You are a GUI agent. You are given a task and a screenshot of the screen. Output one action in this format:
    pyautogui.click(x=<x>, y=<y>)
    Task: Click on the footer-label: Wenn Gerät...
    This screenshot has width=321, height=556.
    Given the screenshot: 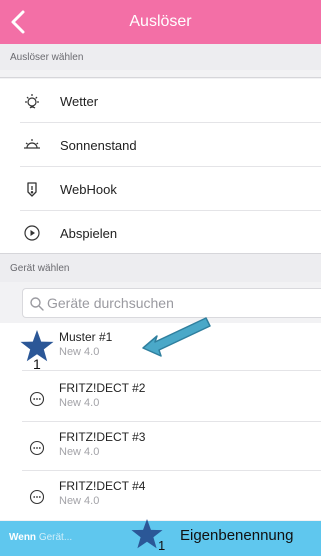 What is the action you would take?
    pyautogui.click(x=41, y=537)
    